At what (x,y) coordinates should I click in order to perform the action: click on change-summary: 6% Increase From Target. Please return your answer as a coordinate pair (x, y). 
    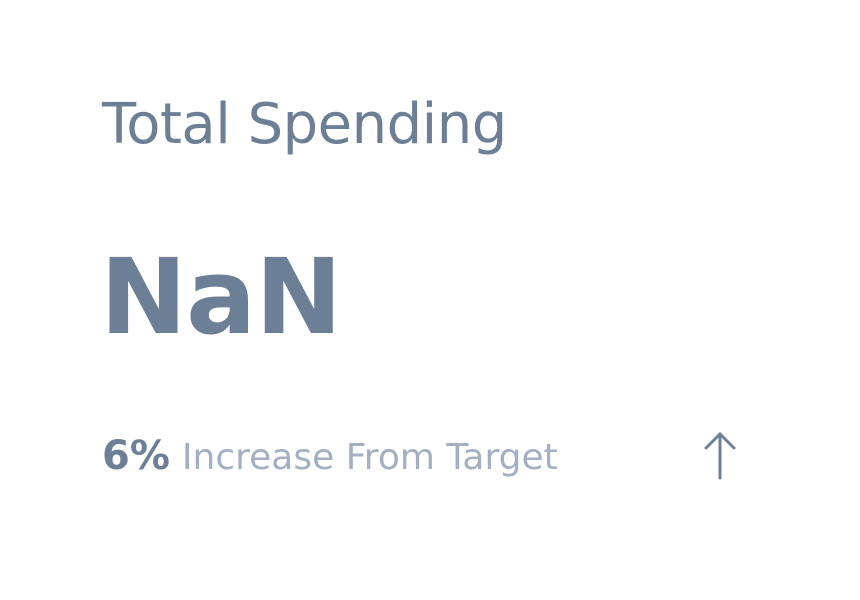
    Looking at the image, I should click on (330, 458).